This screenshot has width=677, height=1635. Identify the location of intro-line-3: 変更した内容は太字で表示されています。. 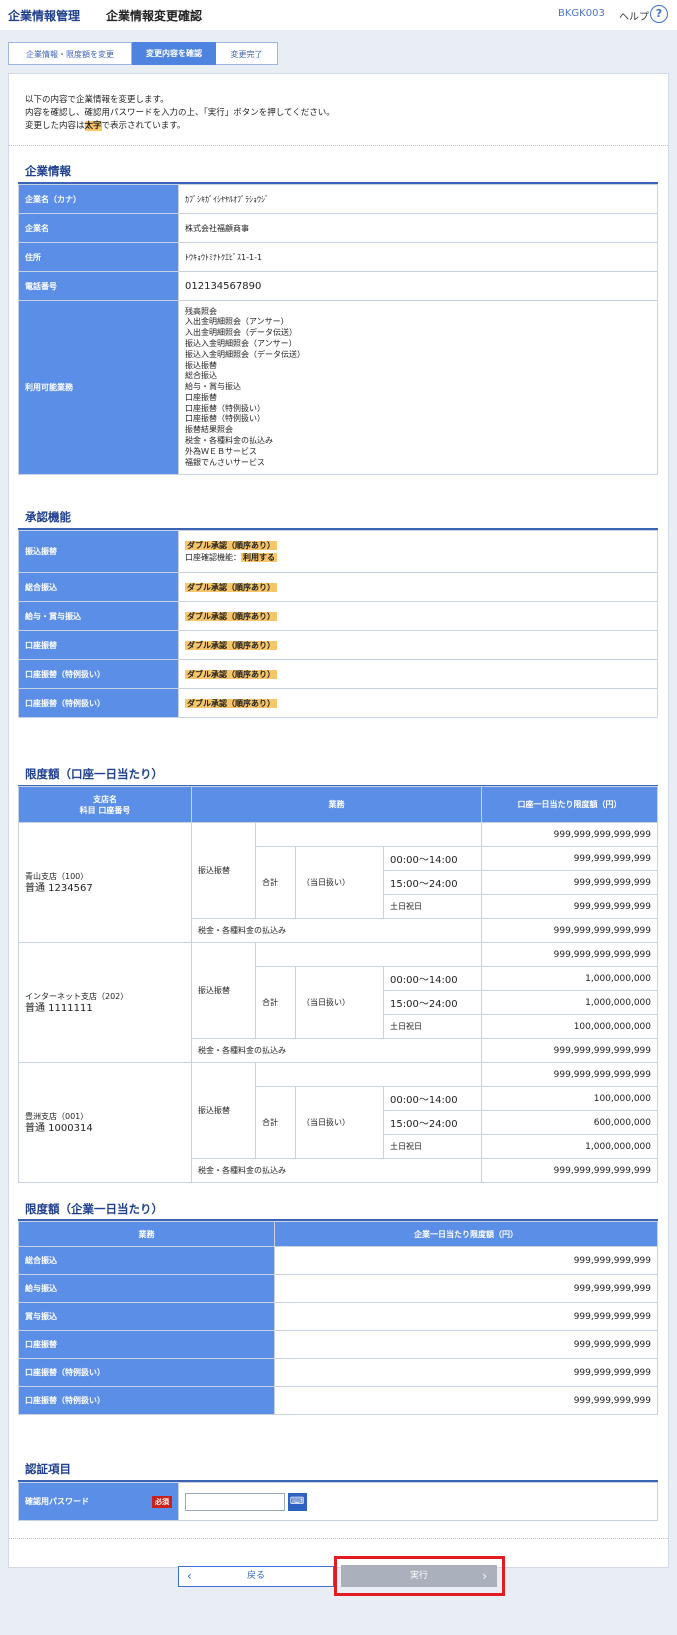
(105, 126).